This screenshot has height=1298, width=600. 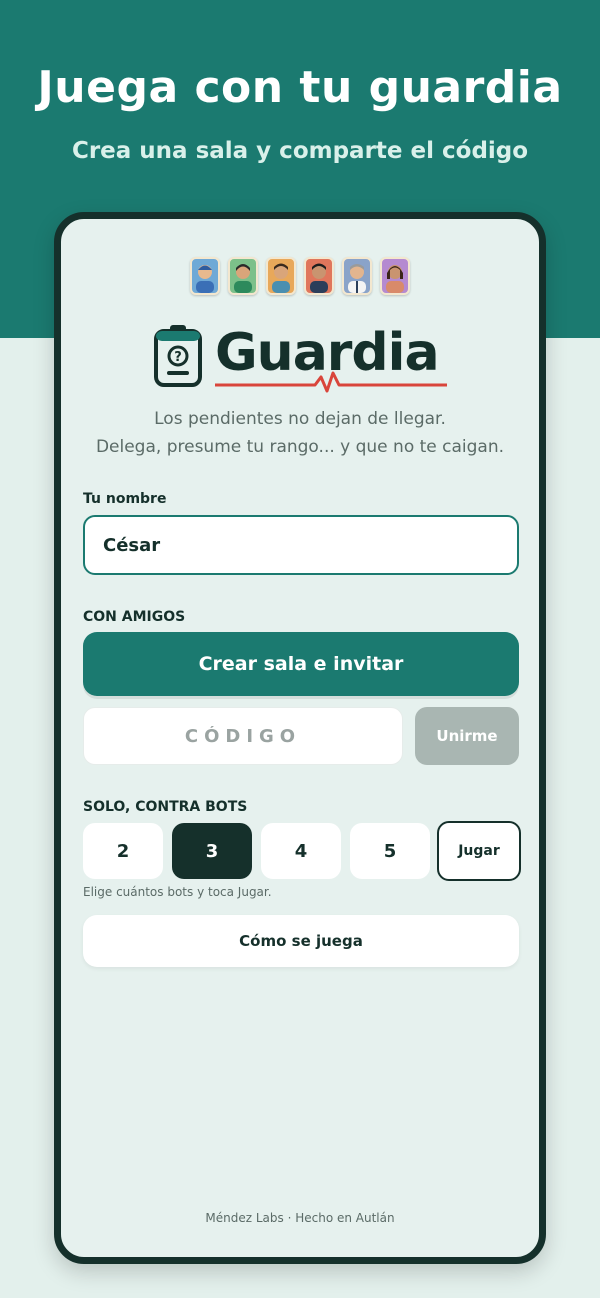 I want to click on bot-count-2-button: 2, so click(x=123, y=851).